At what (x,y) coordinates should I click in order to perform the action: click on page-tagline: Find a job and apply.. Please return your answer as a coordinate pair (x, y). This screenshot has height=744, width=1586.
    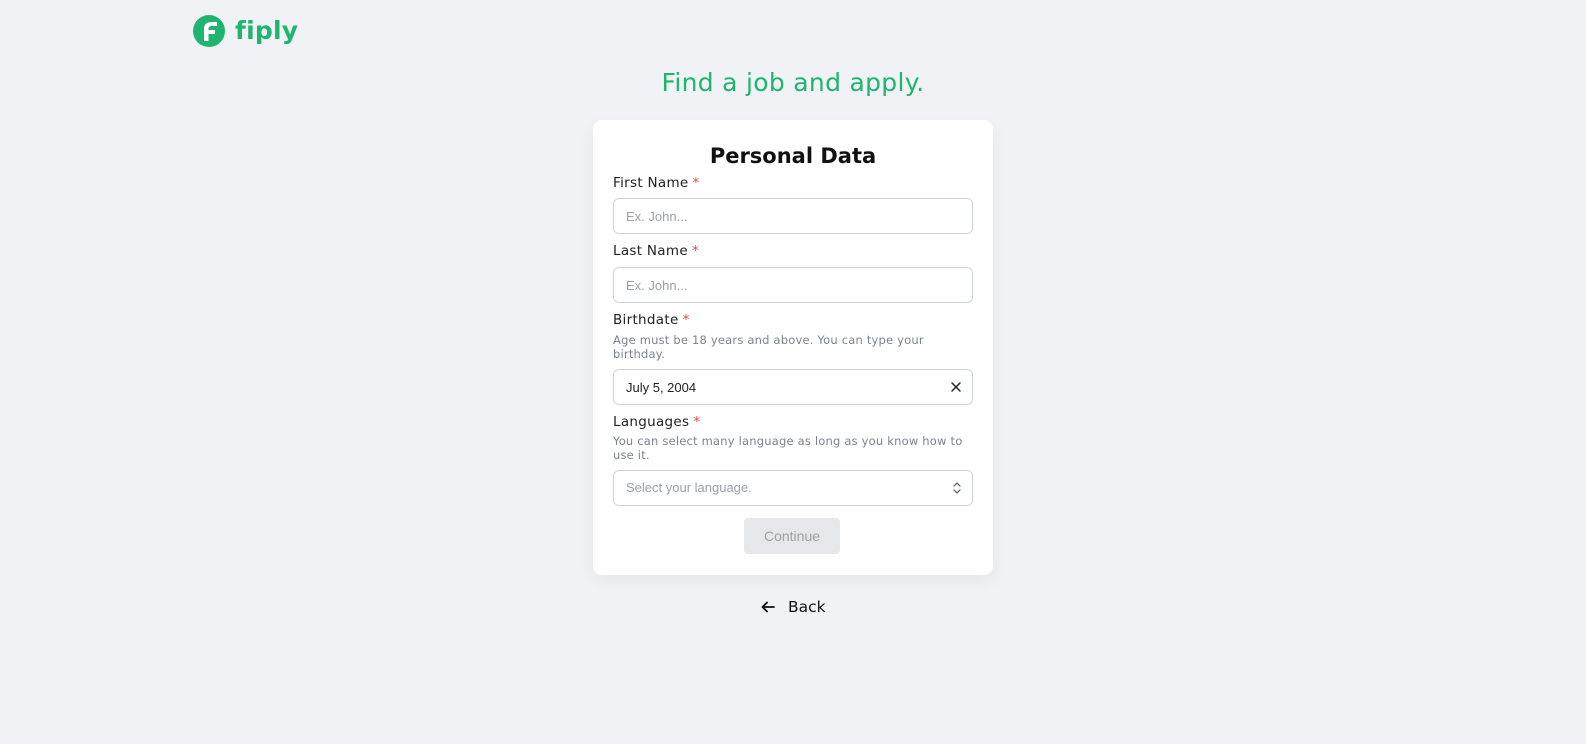
    Looking at the image, I should click on (793, 82).